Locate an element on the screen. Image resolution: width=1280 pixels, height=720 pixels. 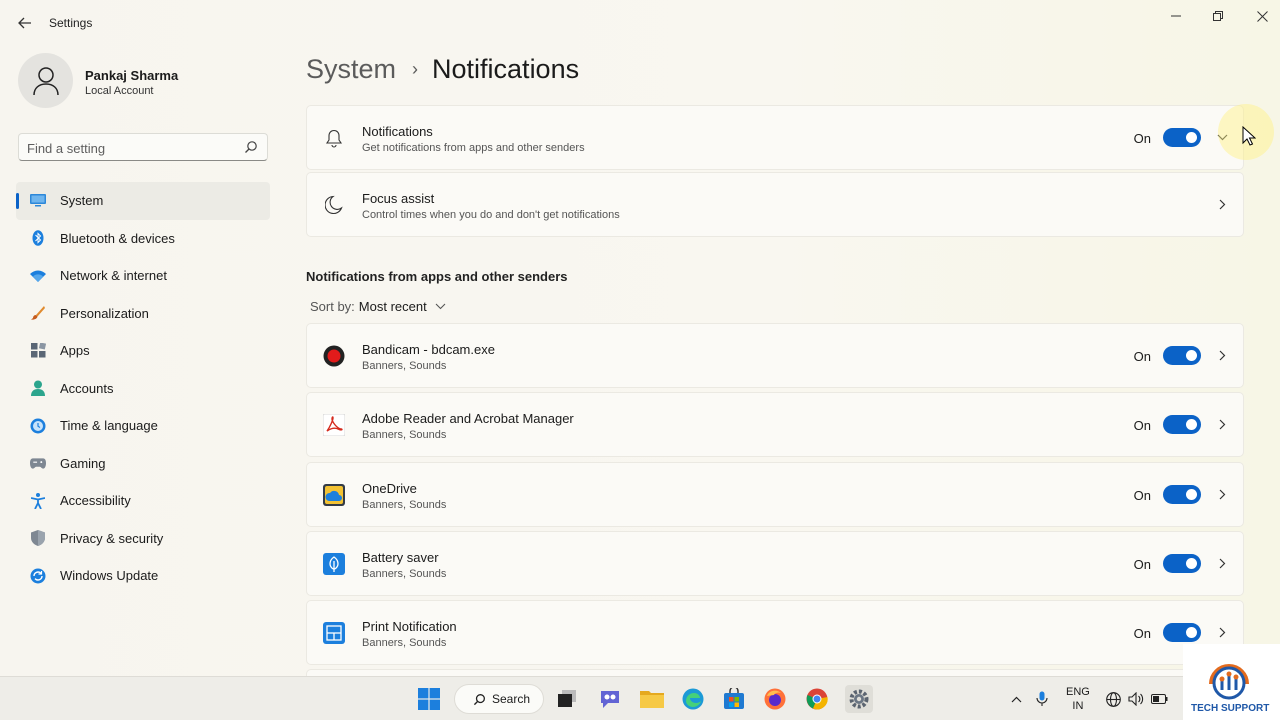
breadcrumb-parent: System is located at coordinates (351, 69).